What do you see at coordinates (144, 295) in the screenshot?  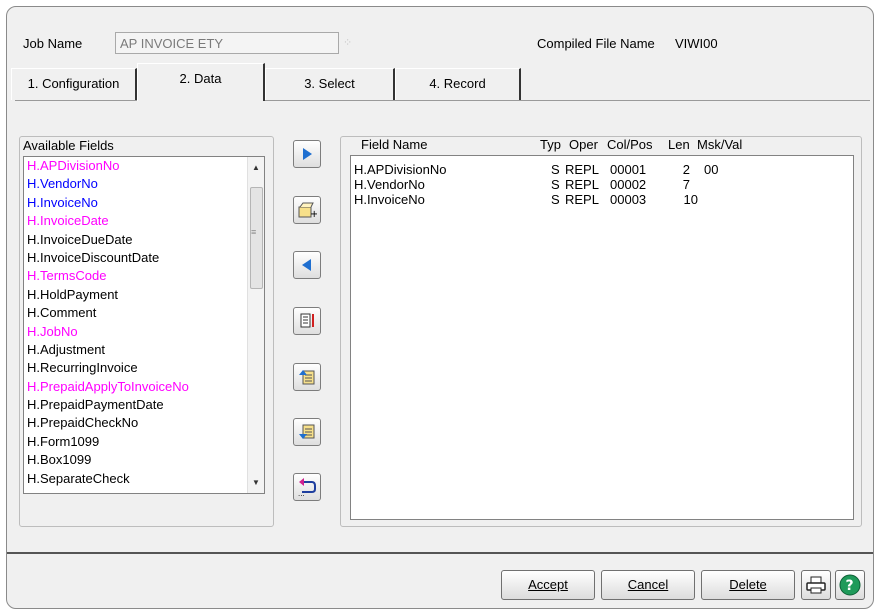 I see `list-item: H.HoldPayment` at bounding box center [144, 295].